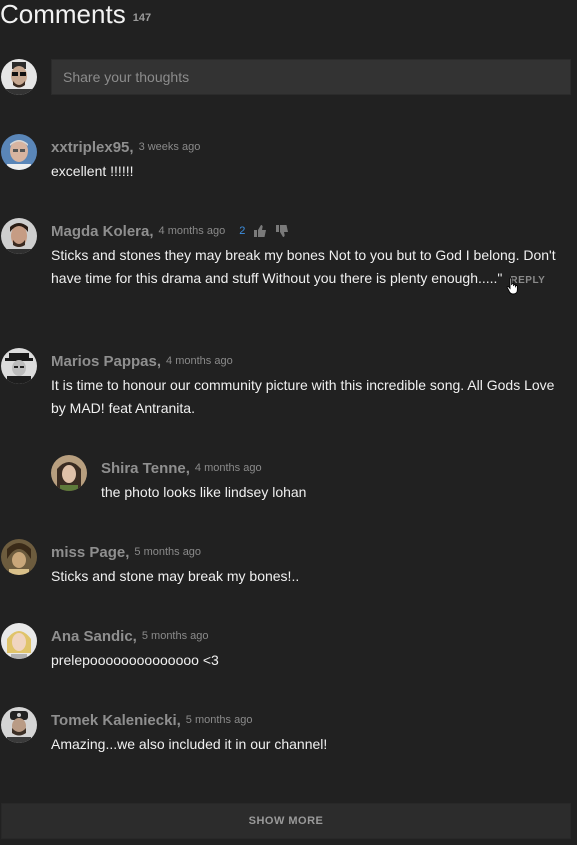  Describe the element at coordinates (242, 231) in the screenshot. I see `like-count: 2` at that location.